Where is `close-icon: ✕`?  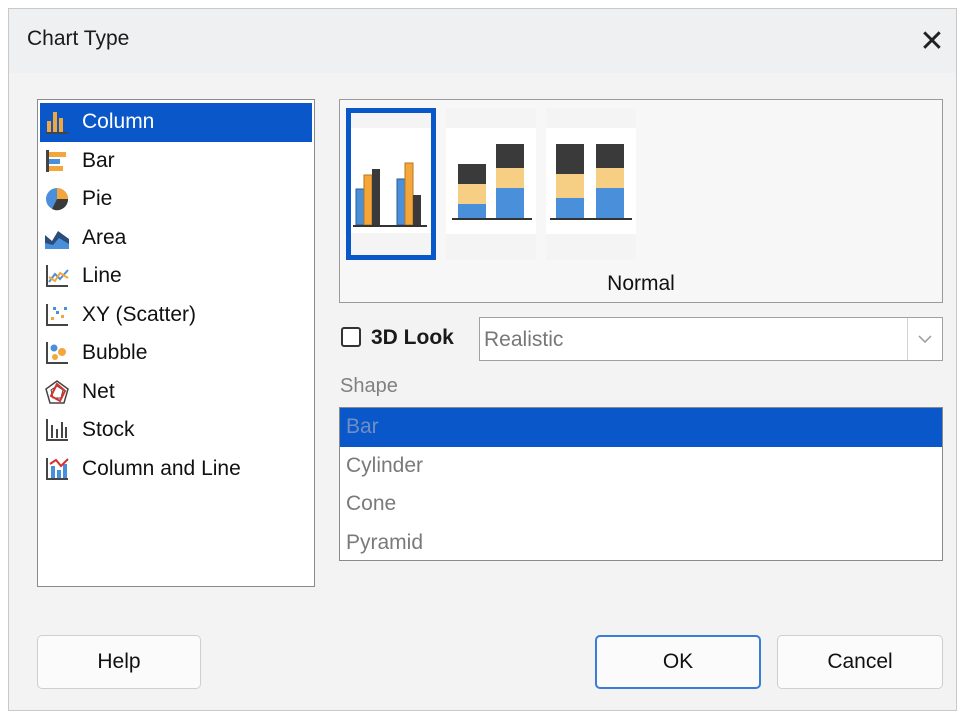 close-icon: ✕ is located at coordinates (932, 41).